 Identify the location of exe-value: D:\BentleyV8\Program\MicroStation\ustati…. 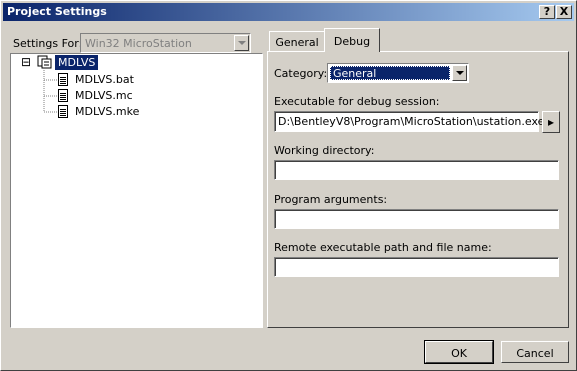
(411, 121).